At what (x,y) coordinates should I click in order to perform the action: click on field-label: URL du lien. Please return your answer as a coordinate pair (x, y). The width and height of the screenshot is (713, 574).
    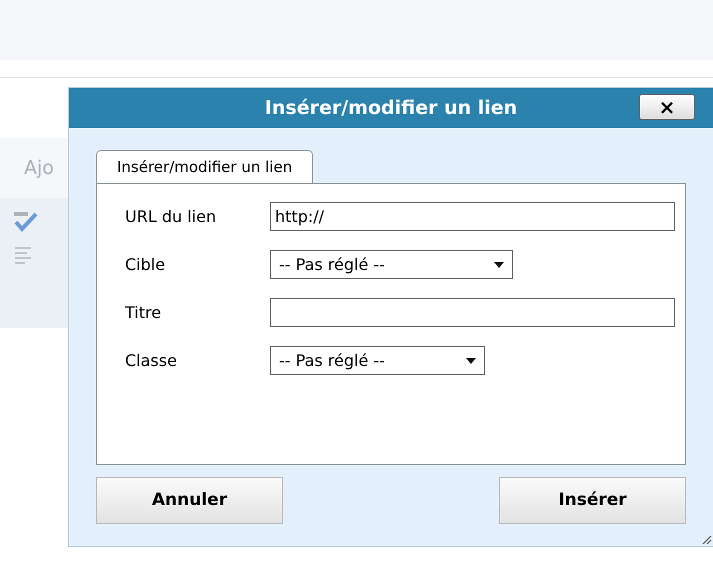
    Looking at the image, I should click on (171, 217).